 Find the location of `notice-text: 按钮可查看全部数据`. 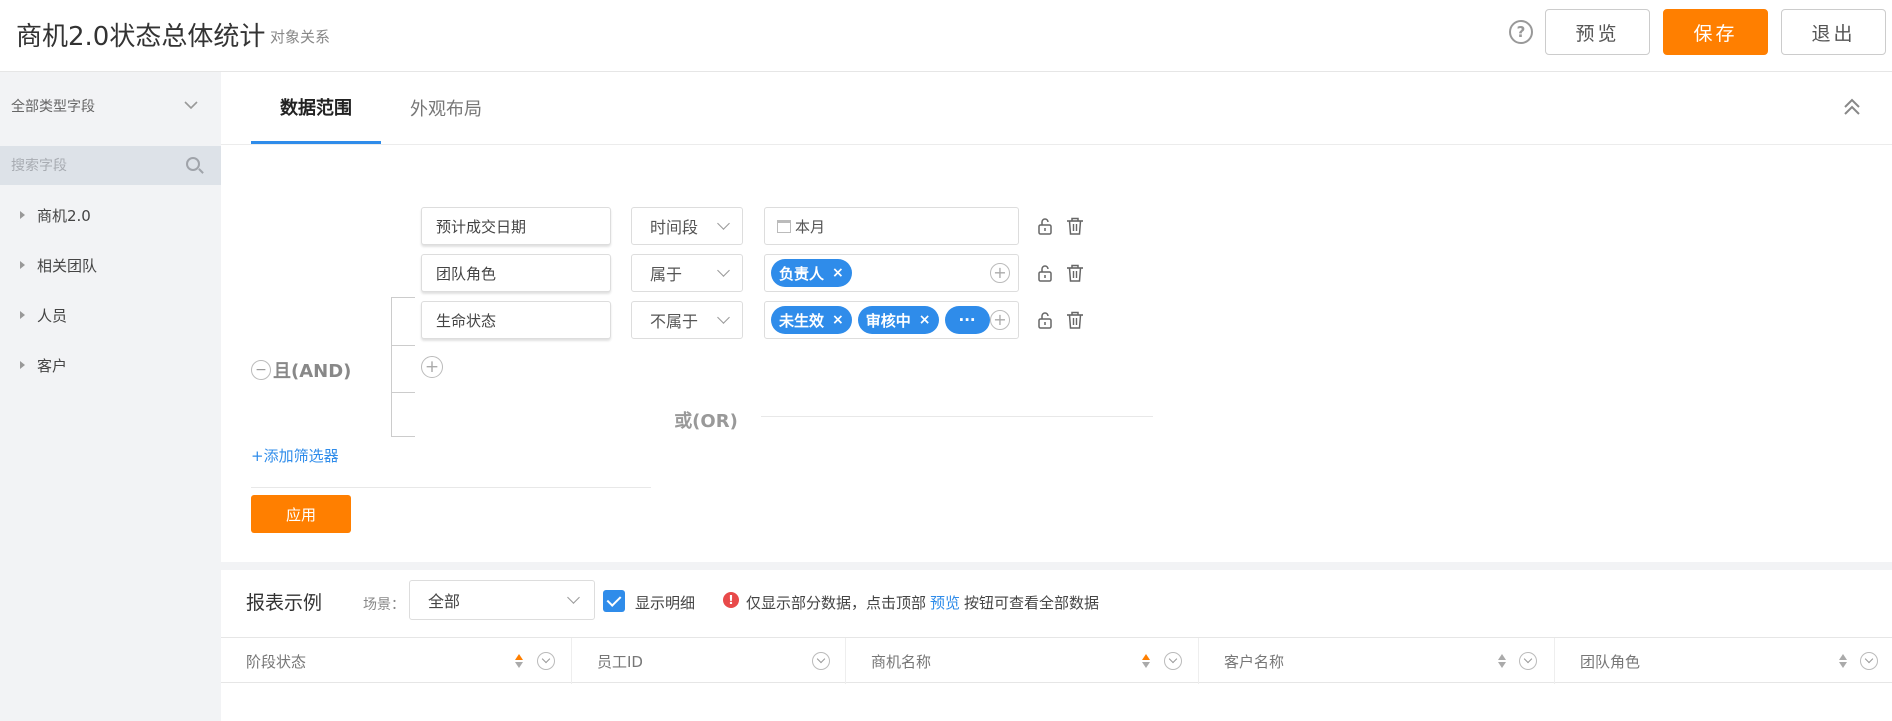

notice-text: 按钮可查看全部数据 is located at coordinates (1032, 603).